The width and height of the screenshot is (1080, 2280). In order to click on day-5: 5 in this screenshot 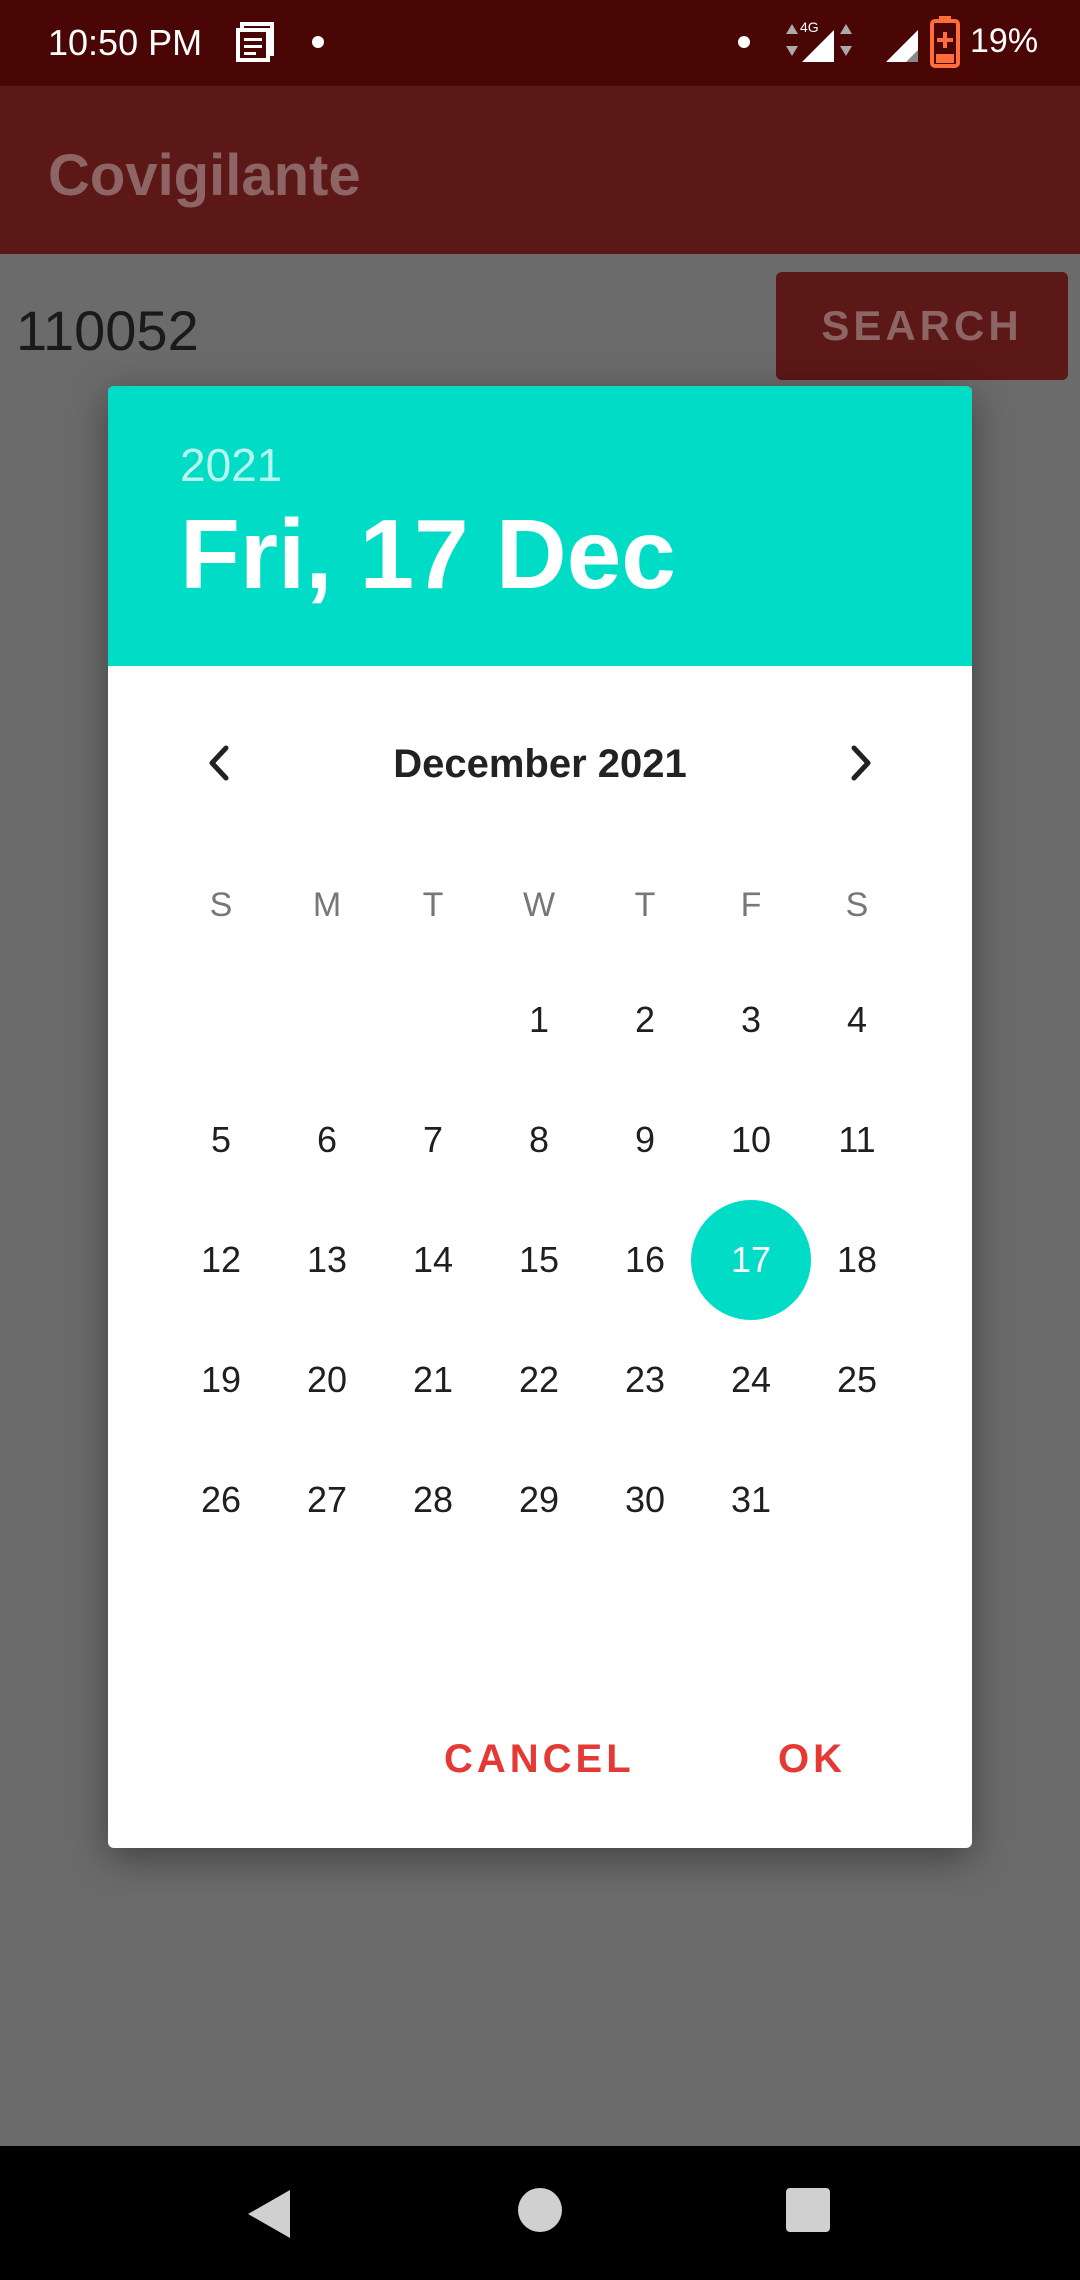, I will do `click(221, 1140)`.